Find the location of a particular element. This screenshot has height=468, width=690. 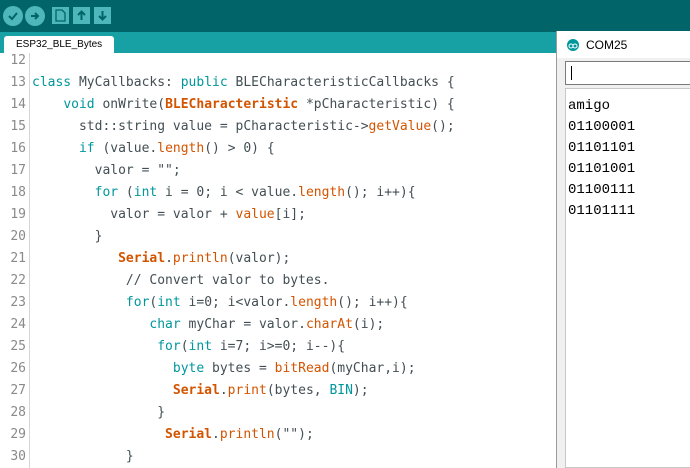

line-number: 18 is located at coordinates (18, 192).